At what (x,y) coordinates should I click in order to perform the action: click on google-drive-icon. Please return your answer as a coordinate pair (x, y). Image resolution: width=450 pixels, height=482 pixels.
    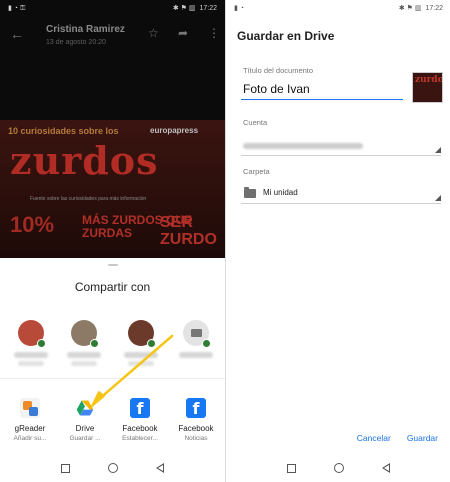
    Looking at the image, I should click on (85, 408).